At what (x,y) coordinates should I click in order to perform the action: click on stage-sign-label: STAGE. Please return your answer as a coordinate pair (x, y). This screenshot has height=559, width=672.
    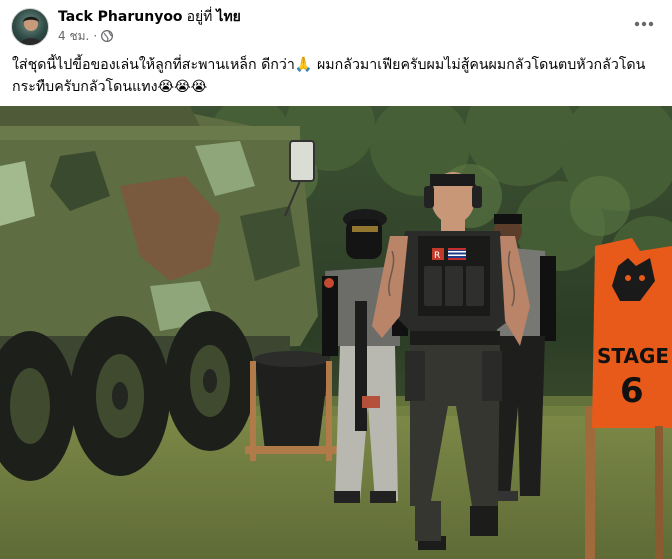
    Looking at the image, I should click on (633, 356).